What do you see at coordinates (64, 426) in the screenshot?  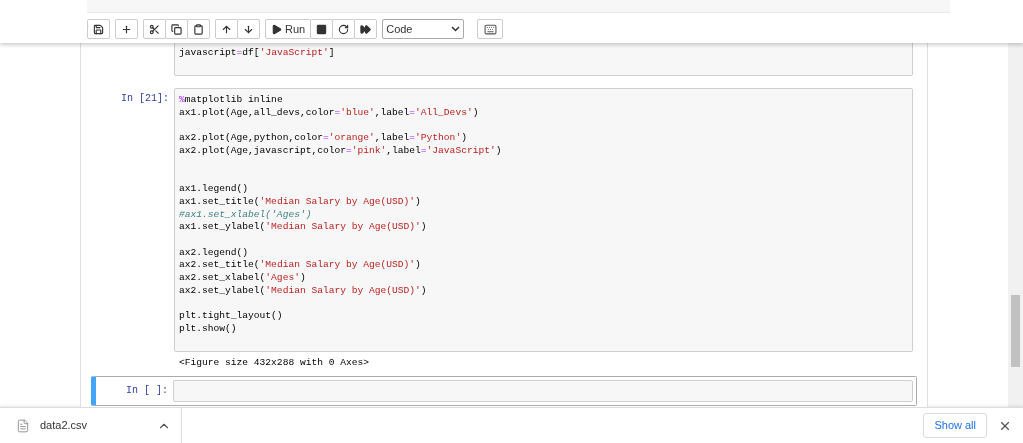 I see `file-name: data2.csv` at bounding box center [64, 426].